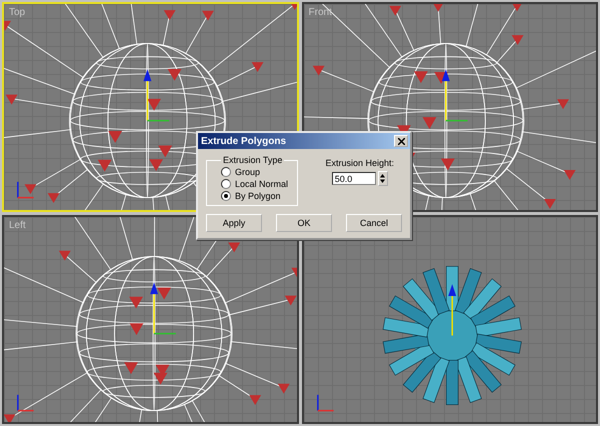 The height and width of the screenshot is (426, 600). What do you see at coordinates (17, 12) in the screenshot?
I see `viewport-label: Top` at bounding box center [17, 12].